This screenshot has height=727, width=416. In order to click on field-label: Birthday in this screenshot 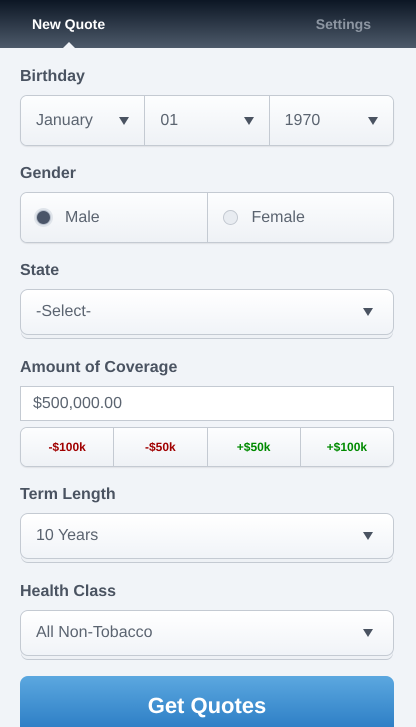, I will do `click(53, 77)`.